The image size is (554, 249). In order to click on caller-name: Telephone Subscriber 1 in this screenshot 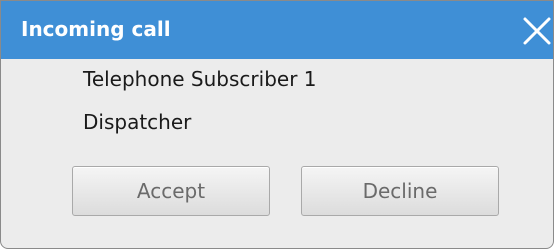, I will do `click(200, 79)`.